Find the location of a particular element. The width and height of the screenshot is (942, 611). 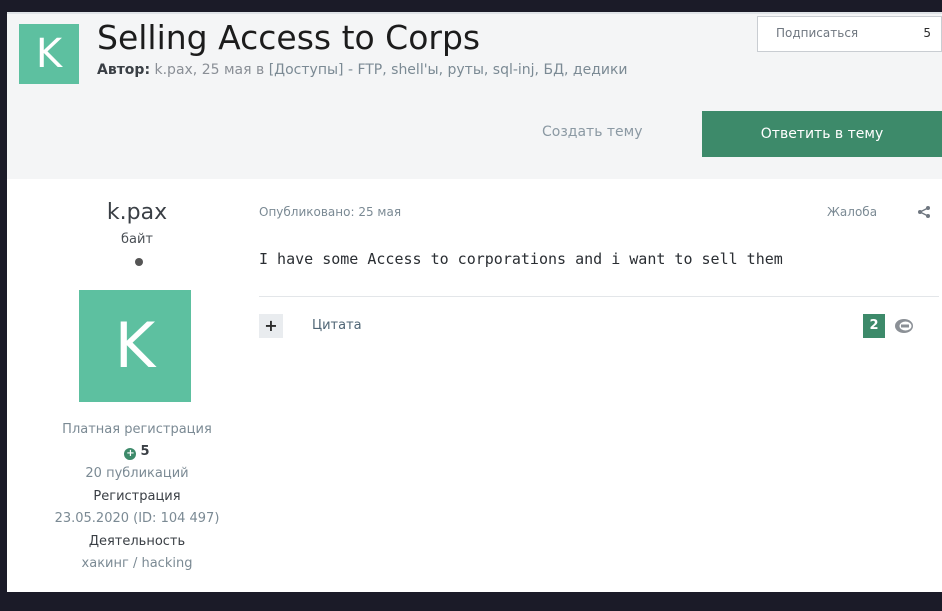

create-topic-button: Создать тему is located at coordinates (592, 132).